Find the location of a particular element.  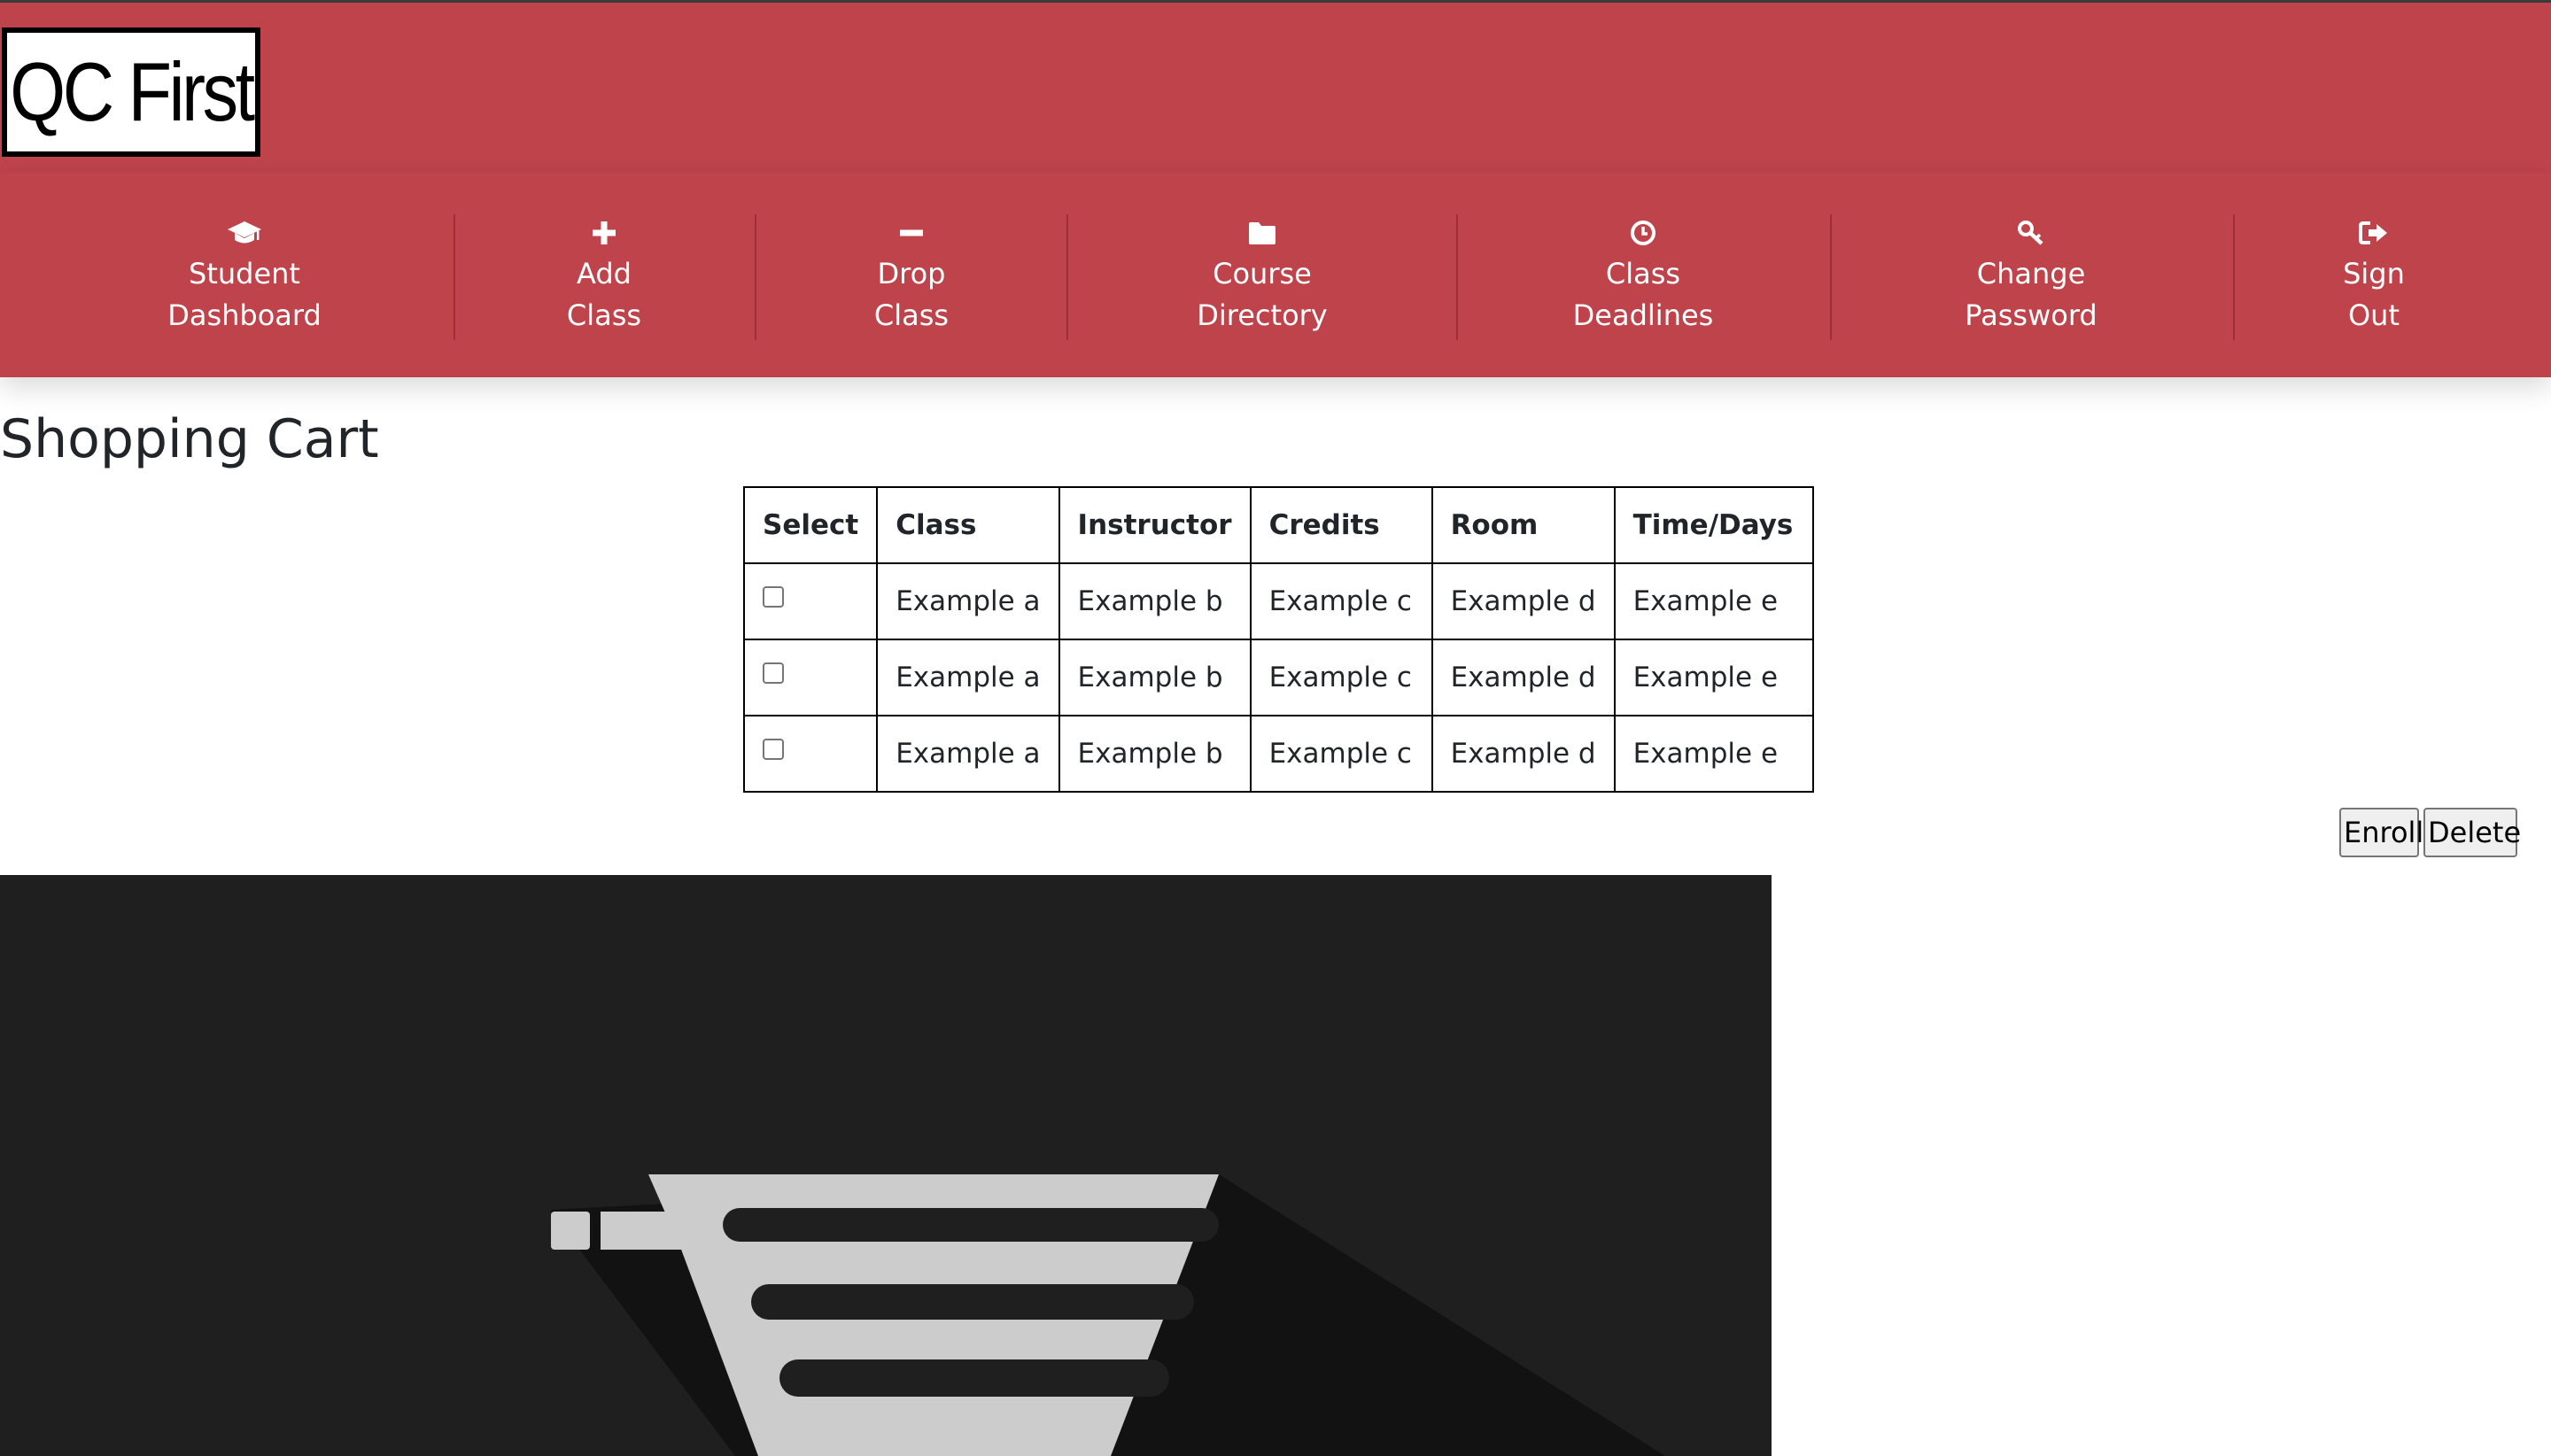

sign-out-icon is located at coordinates (2374, 233).